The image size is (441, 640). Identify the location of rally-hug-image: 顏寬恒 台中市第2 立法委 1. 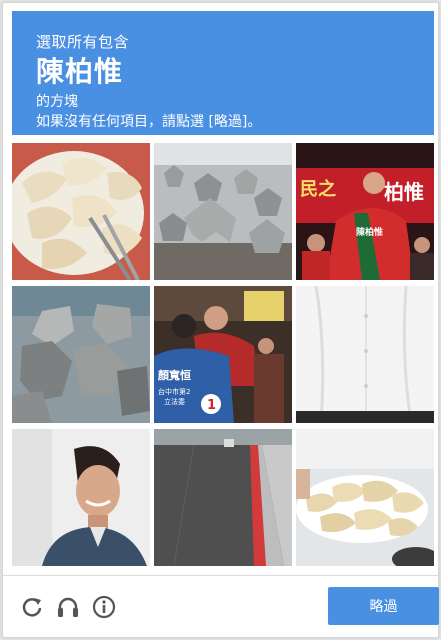
(223, 354).